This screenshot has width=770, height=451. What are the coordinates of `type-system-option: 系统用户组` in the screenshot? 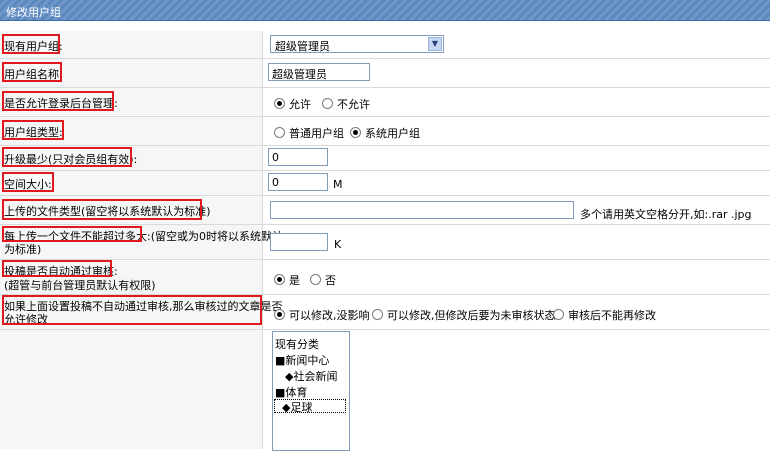 It's located at (385, 133).